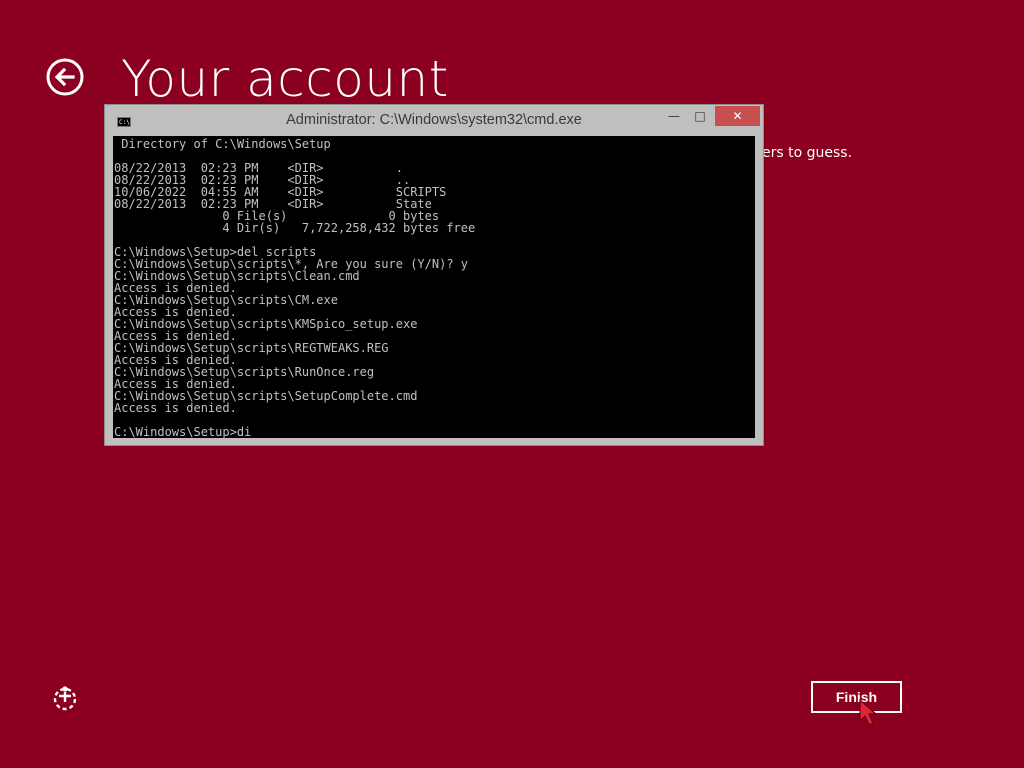  Describe the element at coordinates (295, 228) in the screenshot. I see `console-line: 4 Dir(s) 7,722,258,432 bytes free` at that location.